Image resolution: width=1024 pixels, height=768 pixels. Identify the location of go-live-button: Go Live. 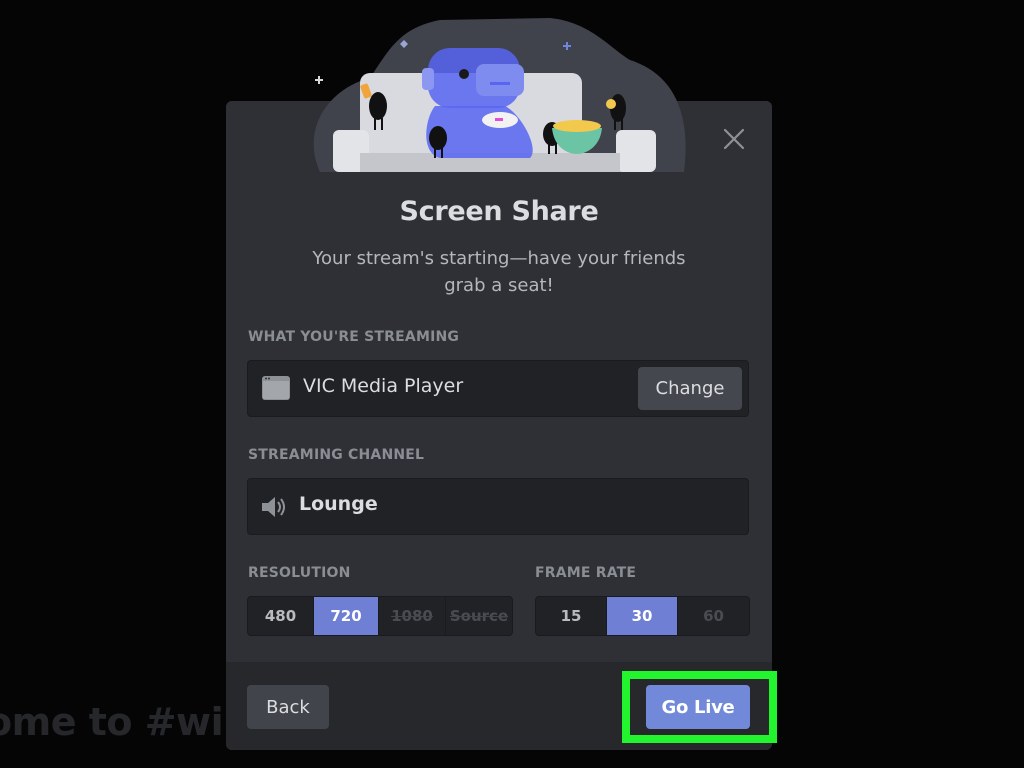
(698, 707).